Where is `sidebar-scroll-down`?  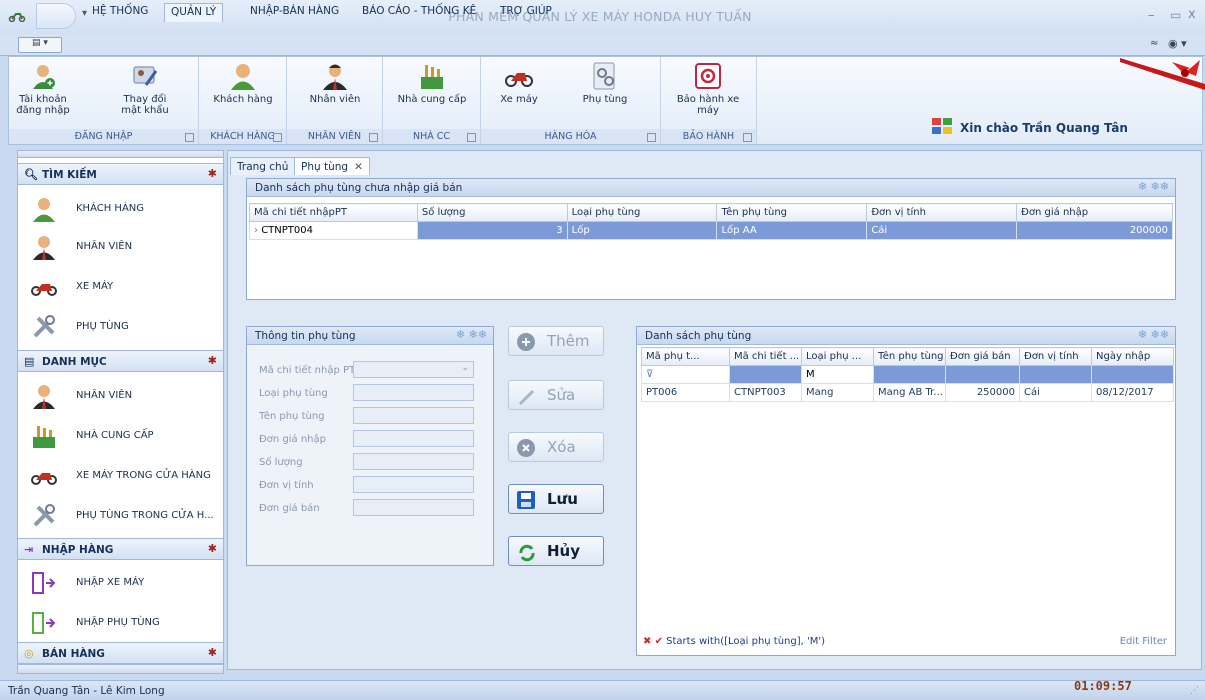
sidebar-scroll-down is located at coordinates (120, 669).